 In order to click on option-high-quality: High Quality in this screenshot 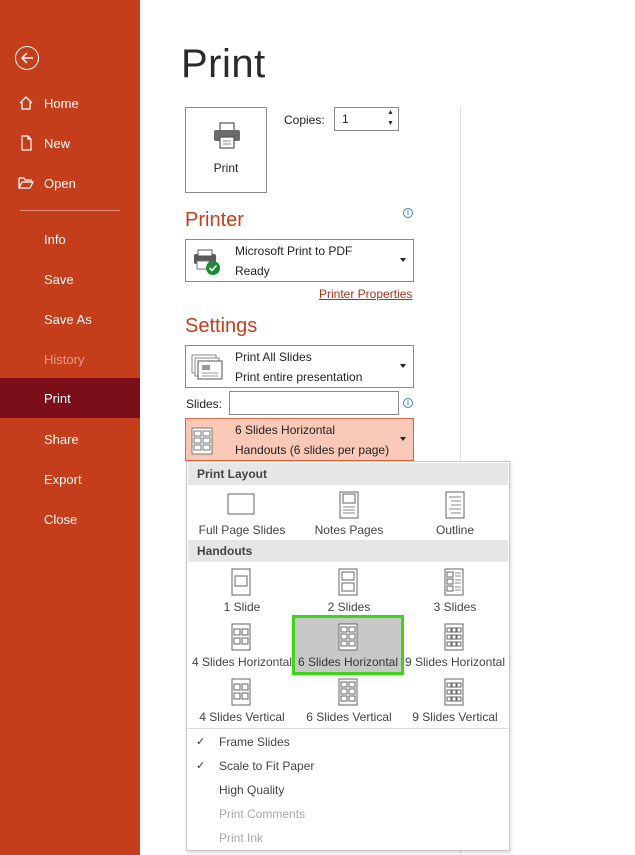, I will do `click(348, 790)`.